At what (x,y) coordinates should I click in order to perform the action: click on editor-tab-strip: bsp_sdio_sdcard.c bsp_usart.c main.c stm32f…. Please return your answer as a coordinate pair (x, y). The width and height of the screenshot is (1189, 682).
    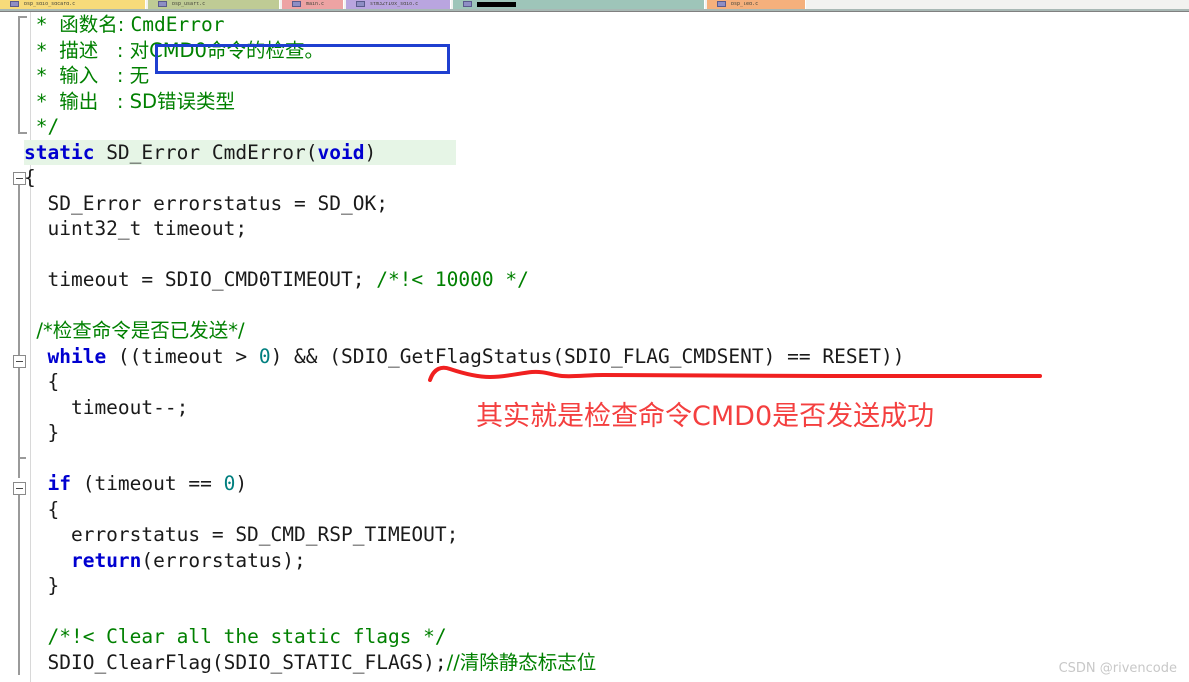
    Looking at the image, I should click on (594, 4).